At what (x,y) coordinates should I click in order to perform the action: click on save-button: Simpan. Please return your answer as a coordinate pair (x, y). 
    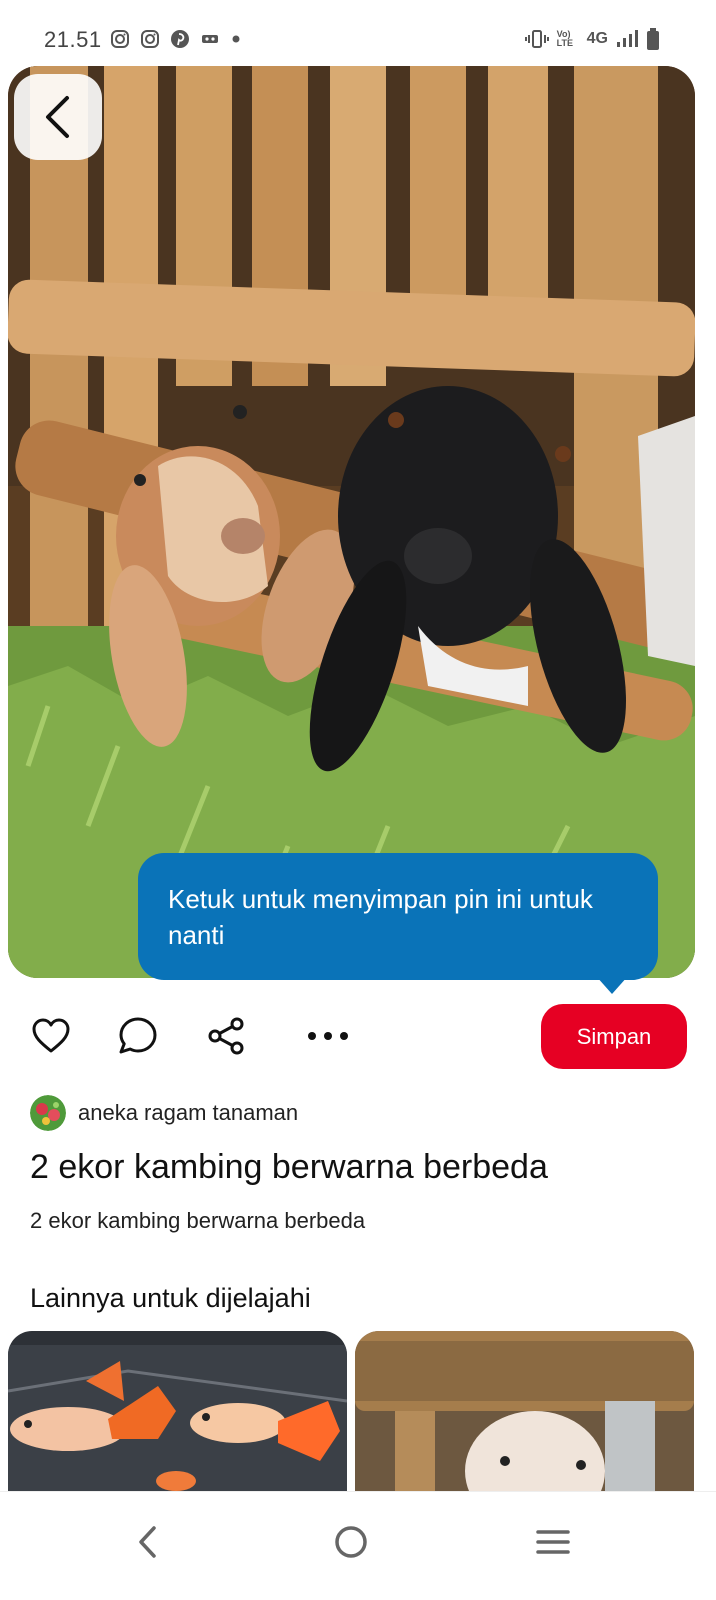
    Looking at the image, I should click on (614, 1036).